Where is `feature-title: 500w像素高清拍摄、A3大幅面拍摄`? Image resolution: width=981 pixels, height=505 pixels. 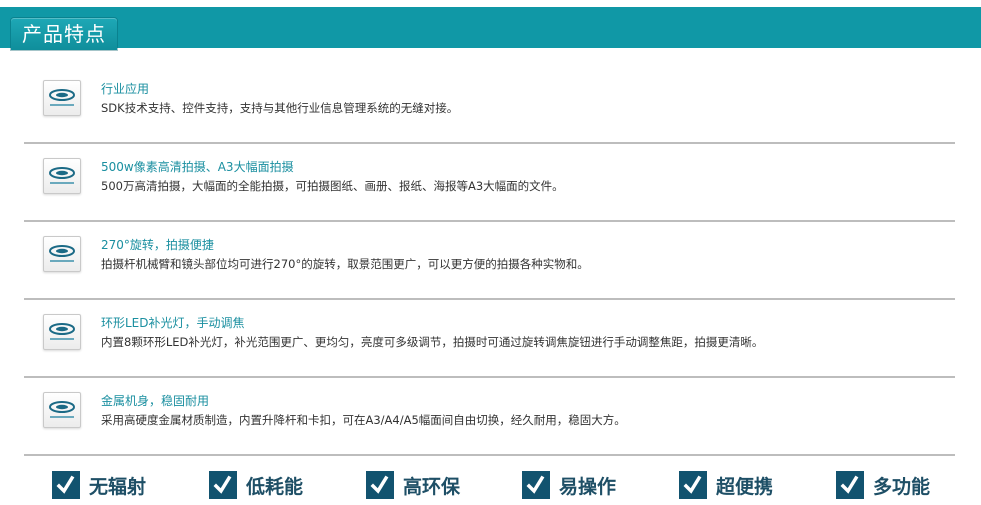 feature-title: 500w像素高清拍摄、A3大幅面拍摄 is located at coordinates (197, 167).